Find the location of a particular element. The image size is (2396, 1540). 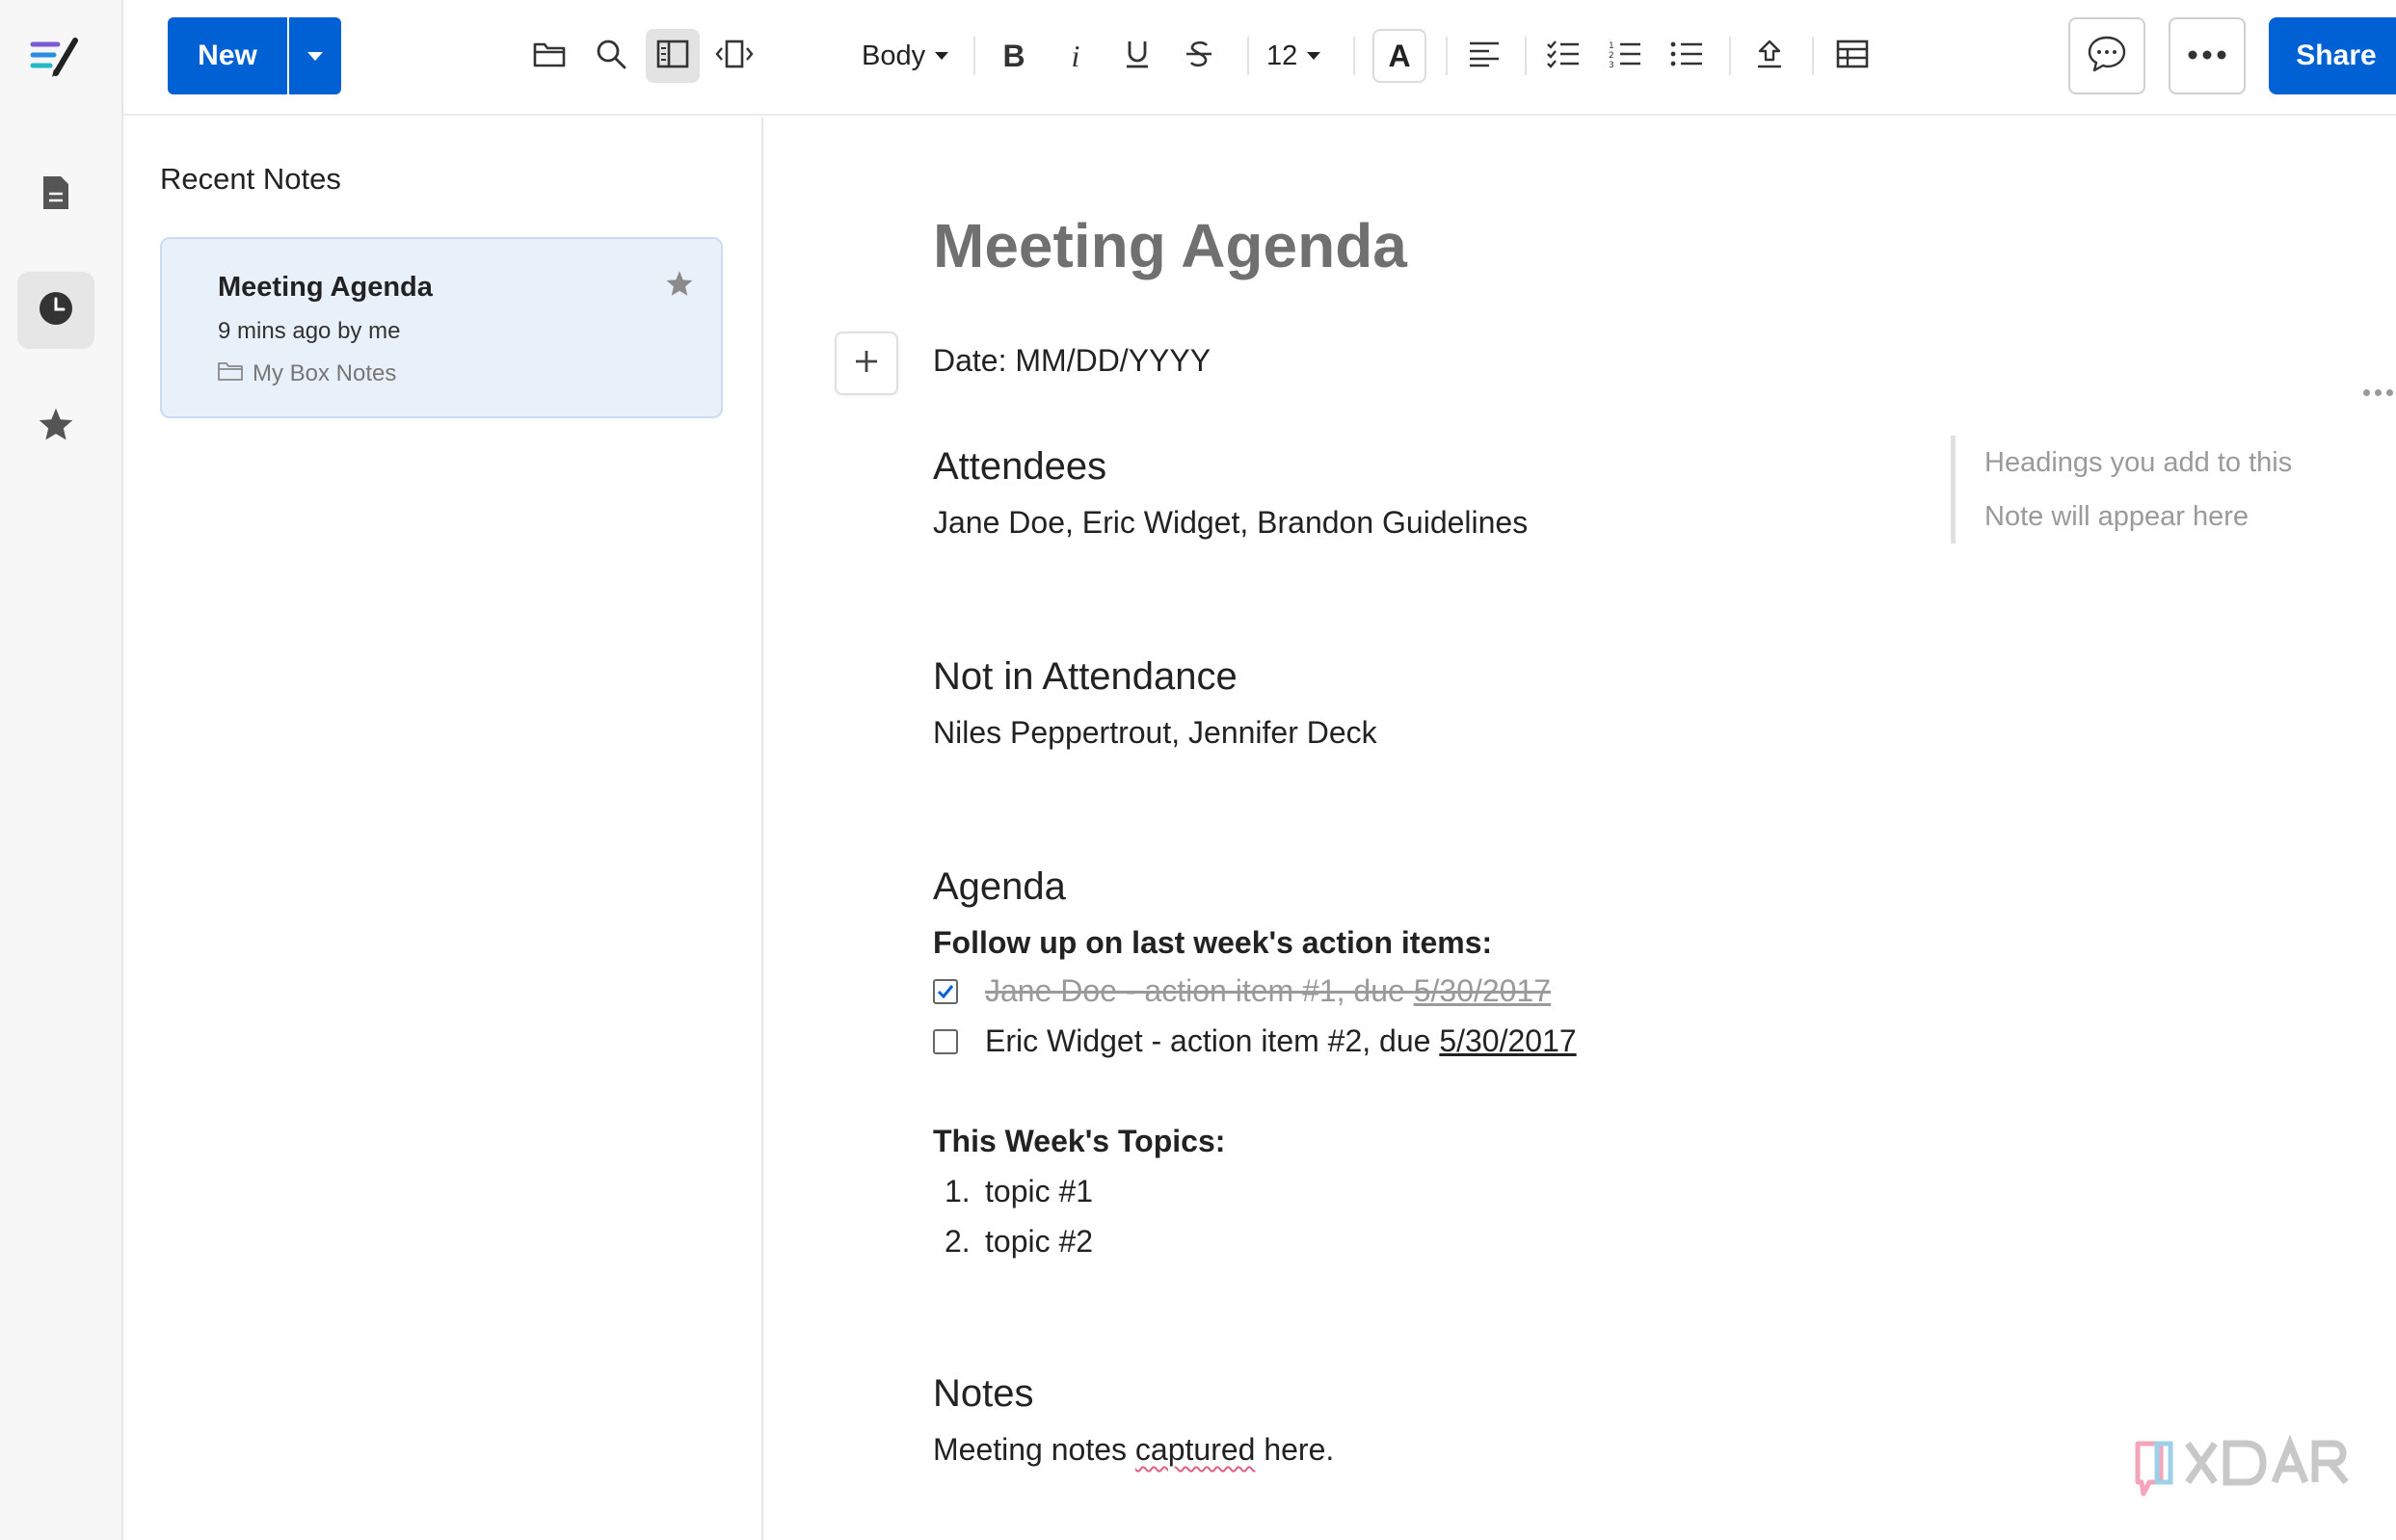

new-button: New is located at coordinates (228, 55).